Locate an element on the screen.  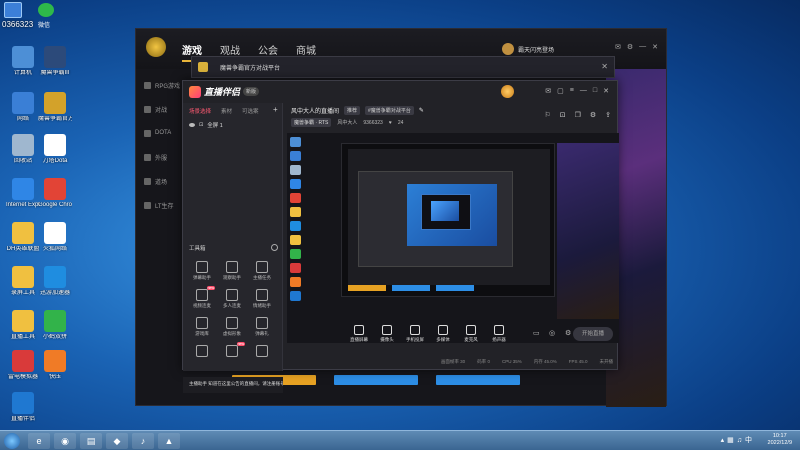
start-live-button: 开始直播 is located at coordinates (593, 334).